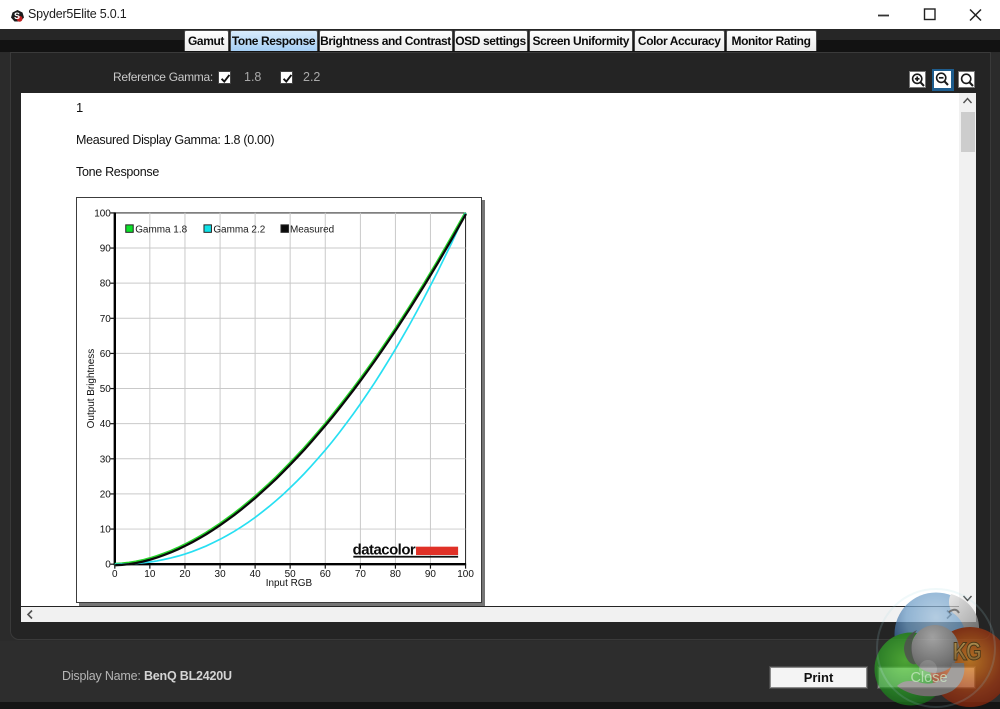 The width and height of the screenshot is (1000, 709). Describe the element at coordinates (289, 583) in the screenshot. I see `svg-text: Input RGB` at that location.